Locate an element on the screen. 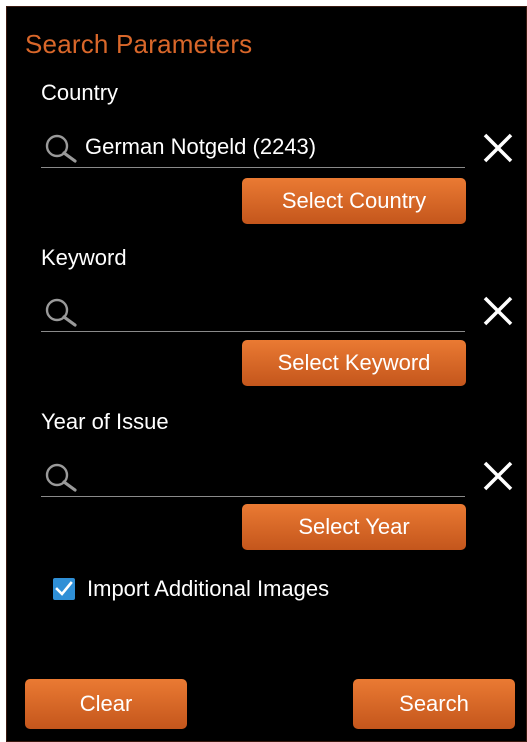  dialog-title: Search Parameters is located at coordinates (139, 44).